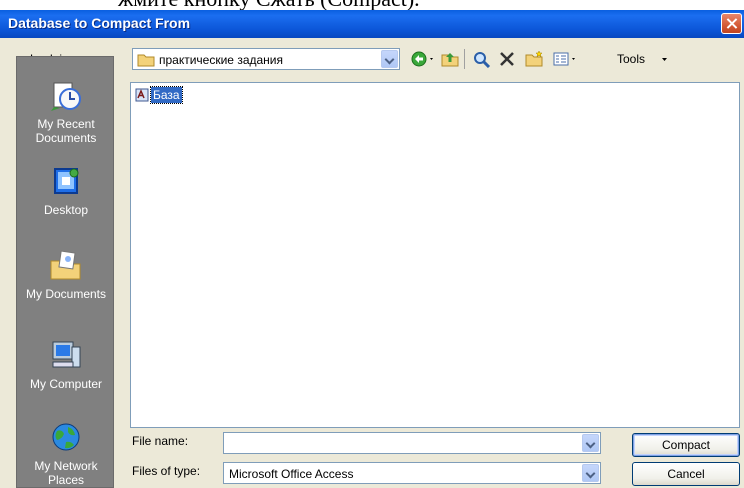  I want to click on my-computer-icon, so click(66, 354).